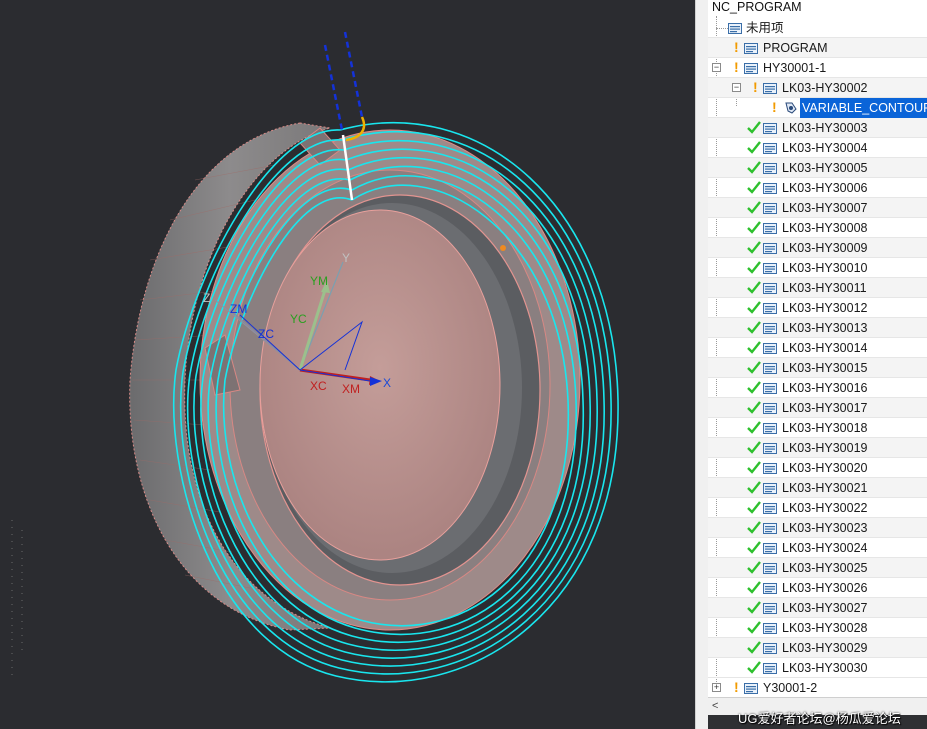 Image resolution: width=927 pixels, height=729 pixels. Describe the element at coordinates (817, 568) in the screenshot. I see `node-item: LK03-HY30025` at that location.